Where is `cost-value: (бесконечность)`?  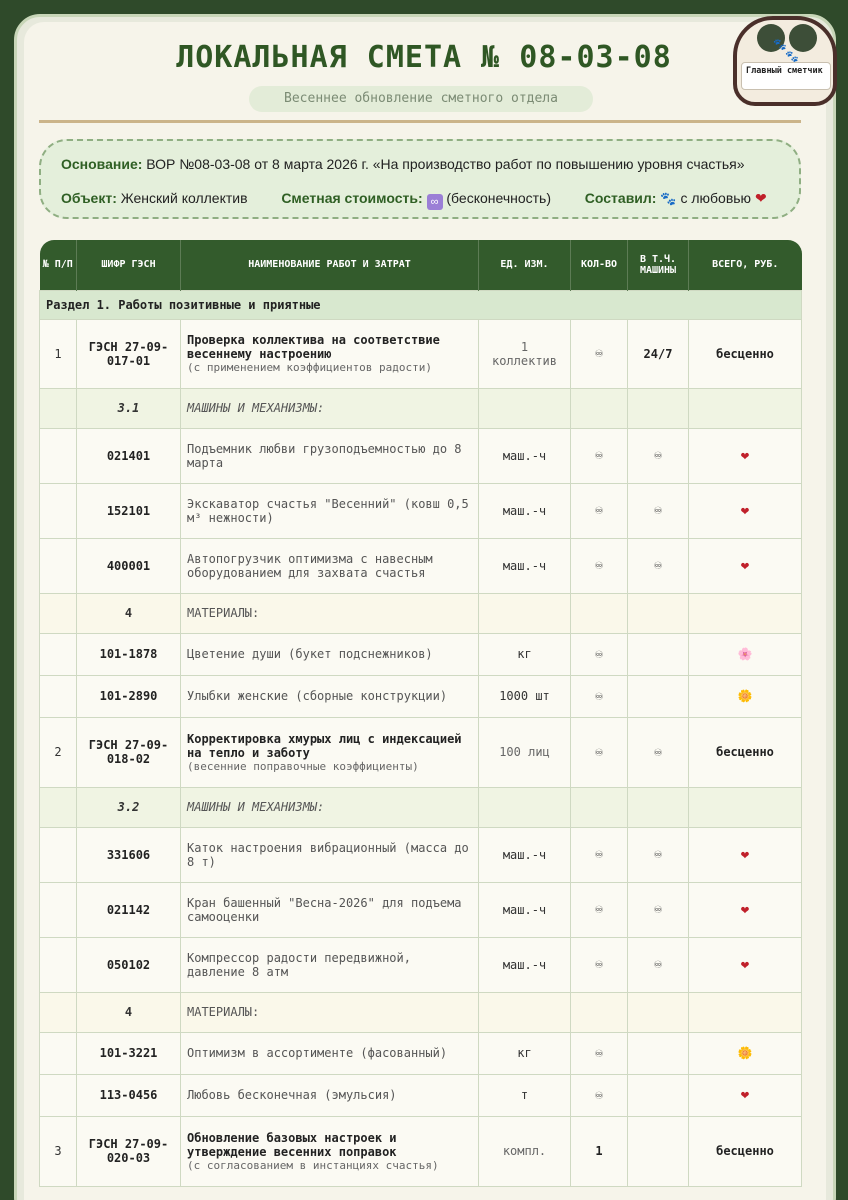
cost-value: (бесконечность) is located at coordinates (499, 198).